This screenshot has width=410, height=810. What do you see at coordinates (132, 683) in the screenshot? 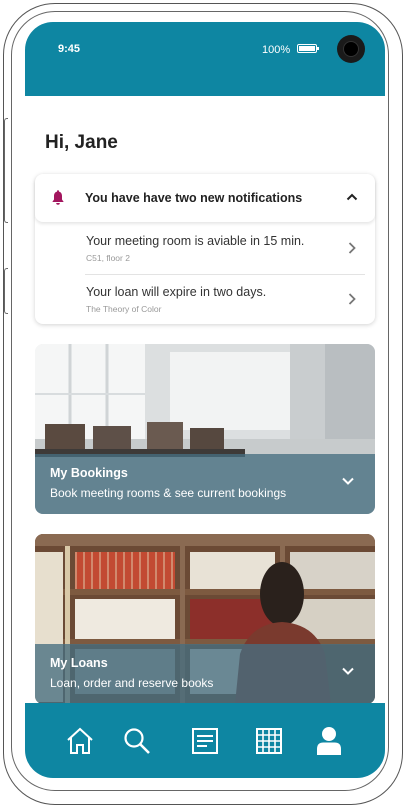
I see `loans-subtitle: Loan, order and reserve books` at bounding box center [132, 683].